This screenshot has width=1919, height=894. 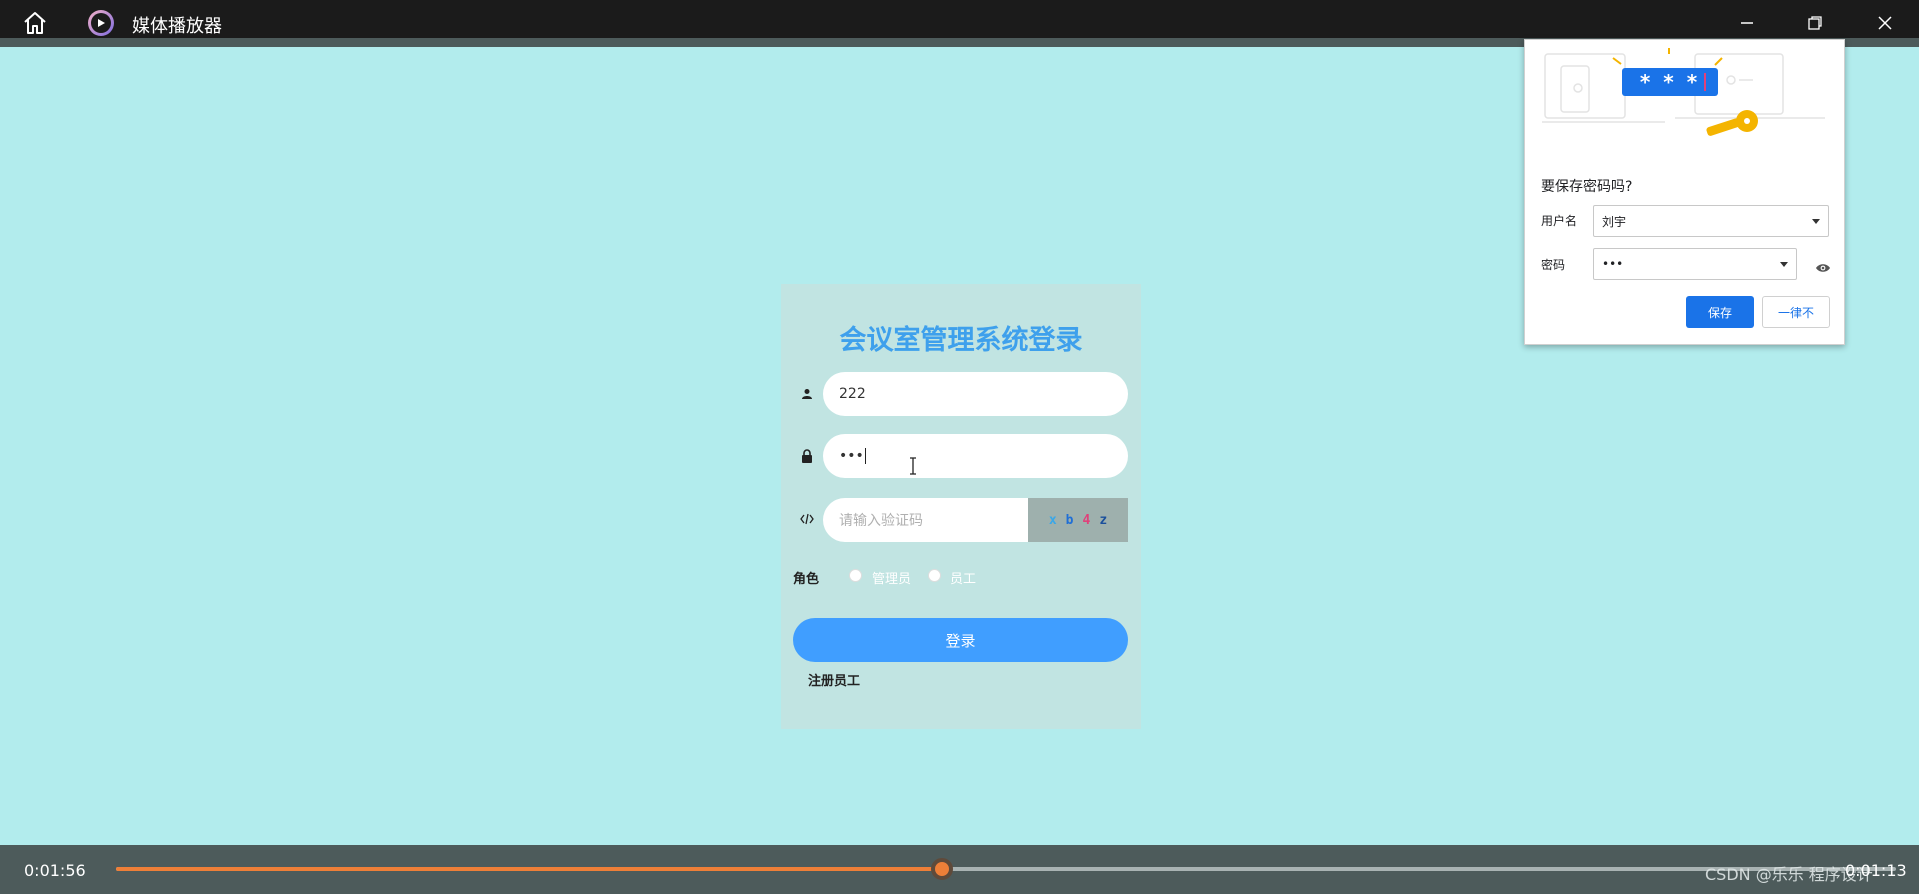 What do you see at coordinates (55, 870) in the screenshot?
I see `current-time: 0:01:56` at bounding box center [55, 870].